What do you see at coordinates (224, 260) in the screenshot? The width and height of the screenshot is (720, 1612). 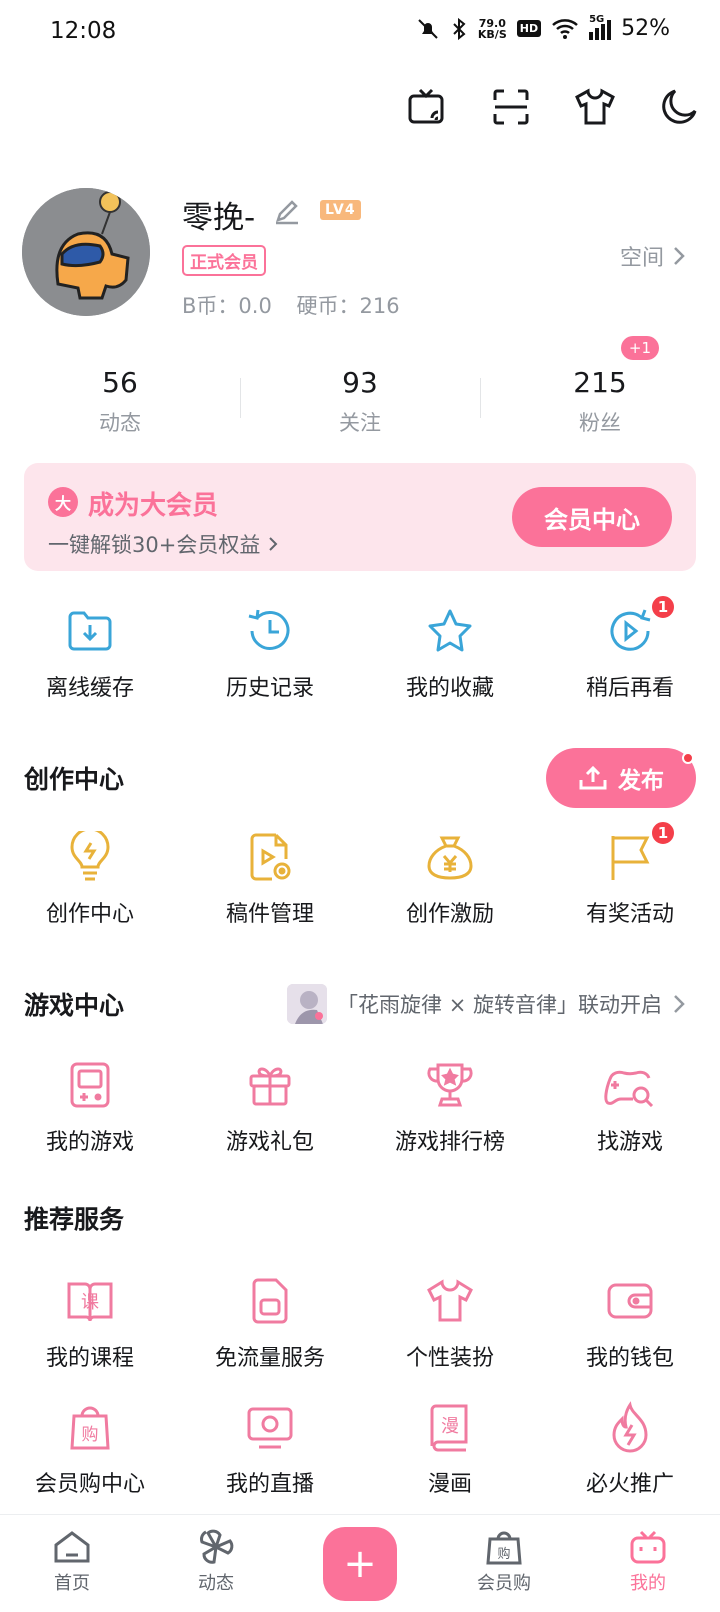 I see `vip-status-badge: 正式会员` at bounding box center [224, 260].